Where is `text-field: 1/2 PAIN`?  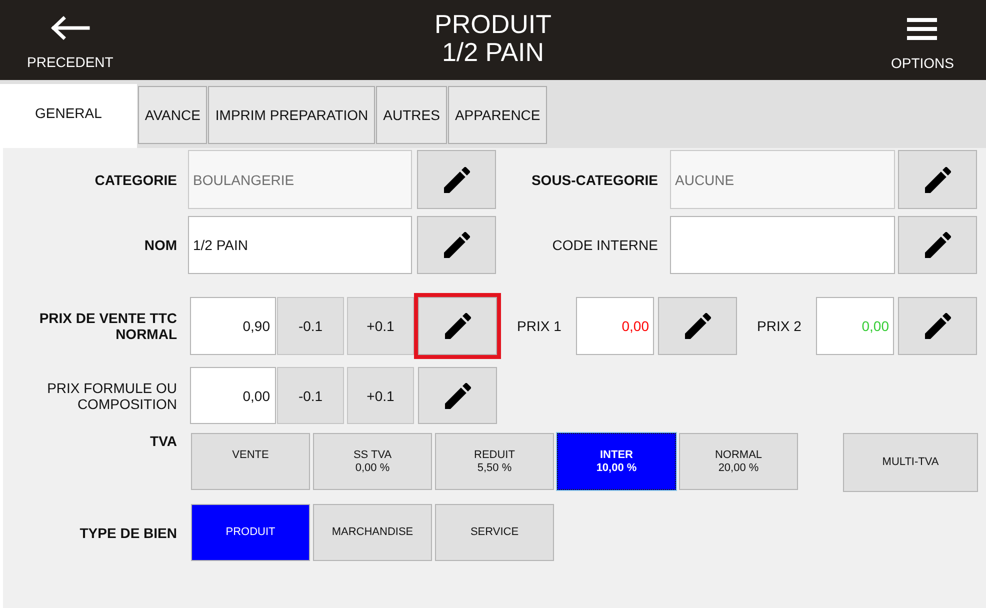 text-field: 1/2 PAIN is located at coordinates (300, 245).